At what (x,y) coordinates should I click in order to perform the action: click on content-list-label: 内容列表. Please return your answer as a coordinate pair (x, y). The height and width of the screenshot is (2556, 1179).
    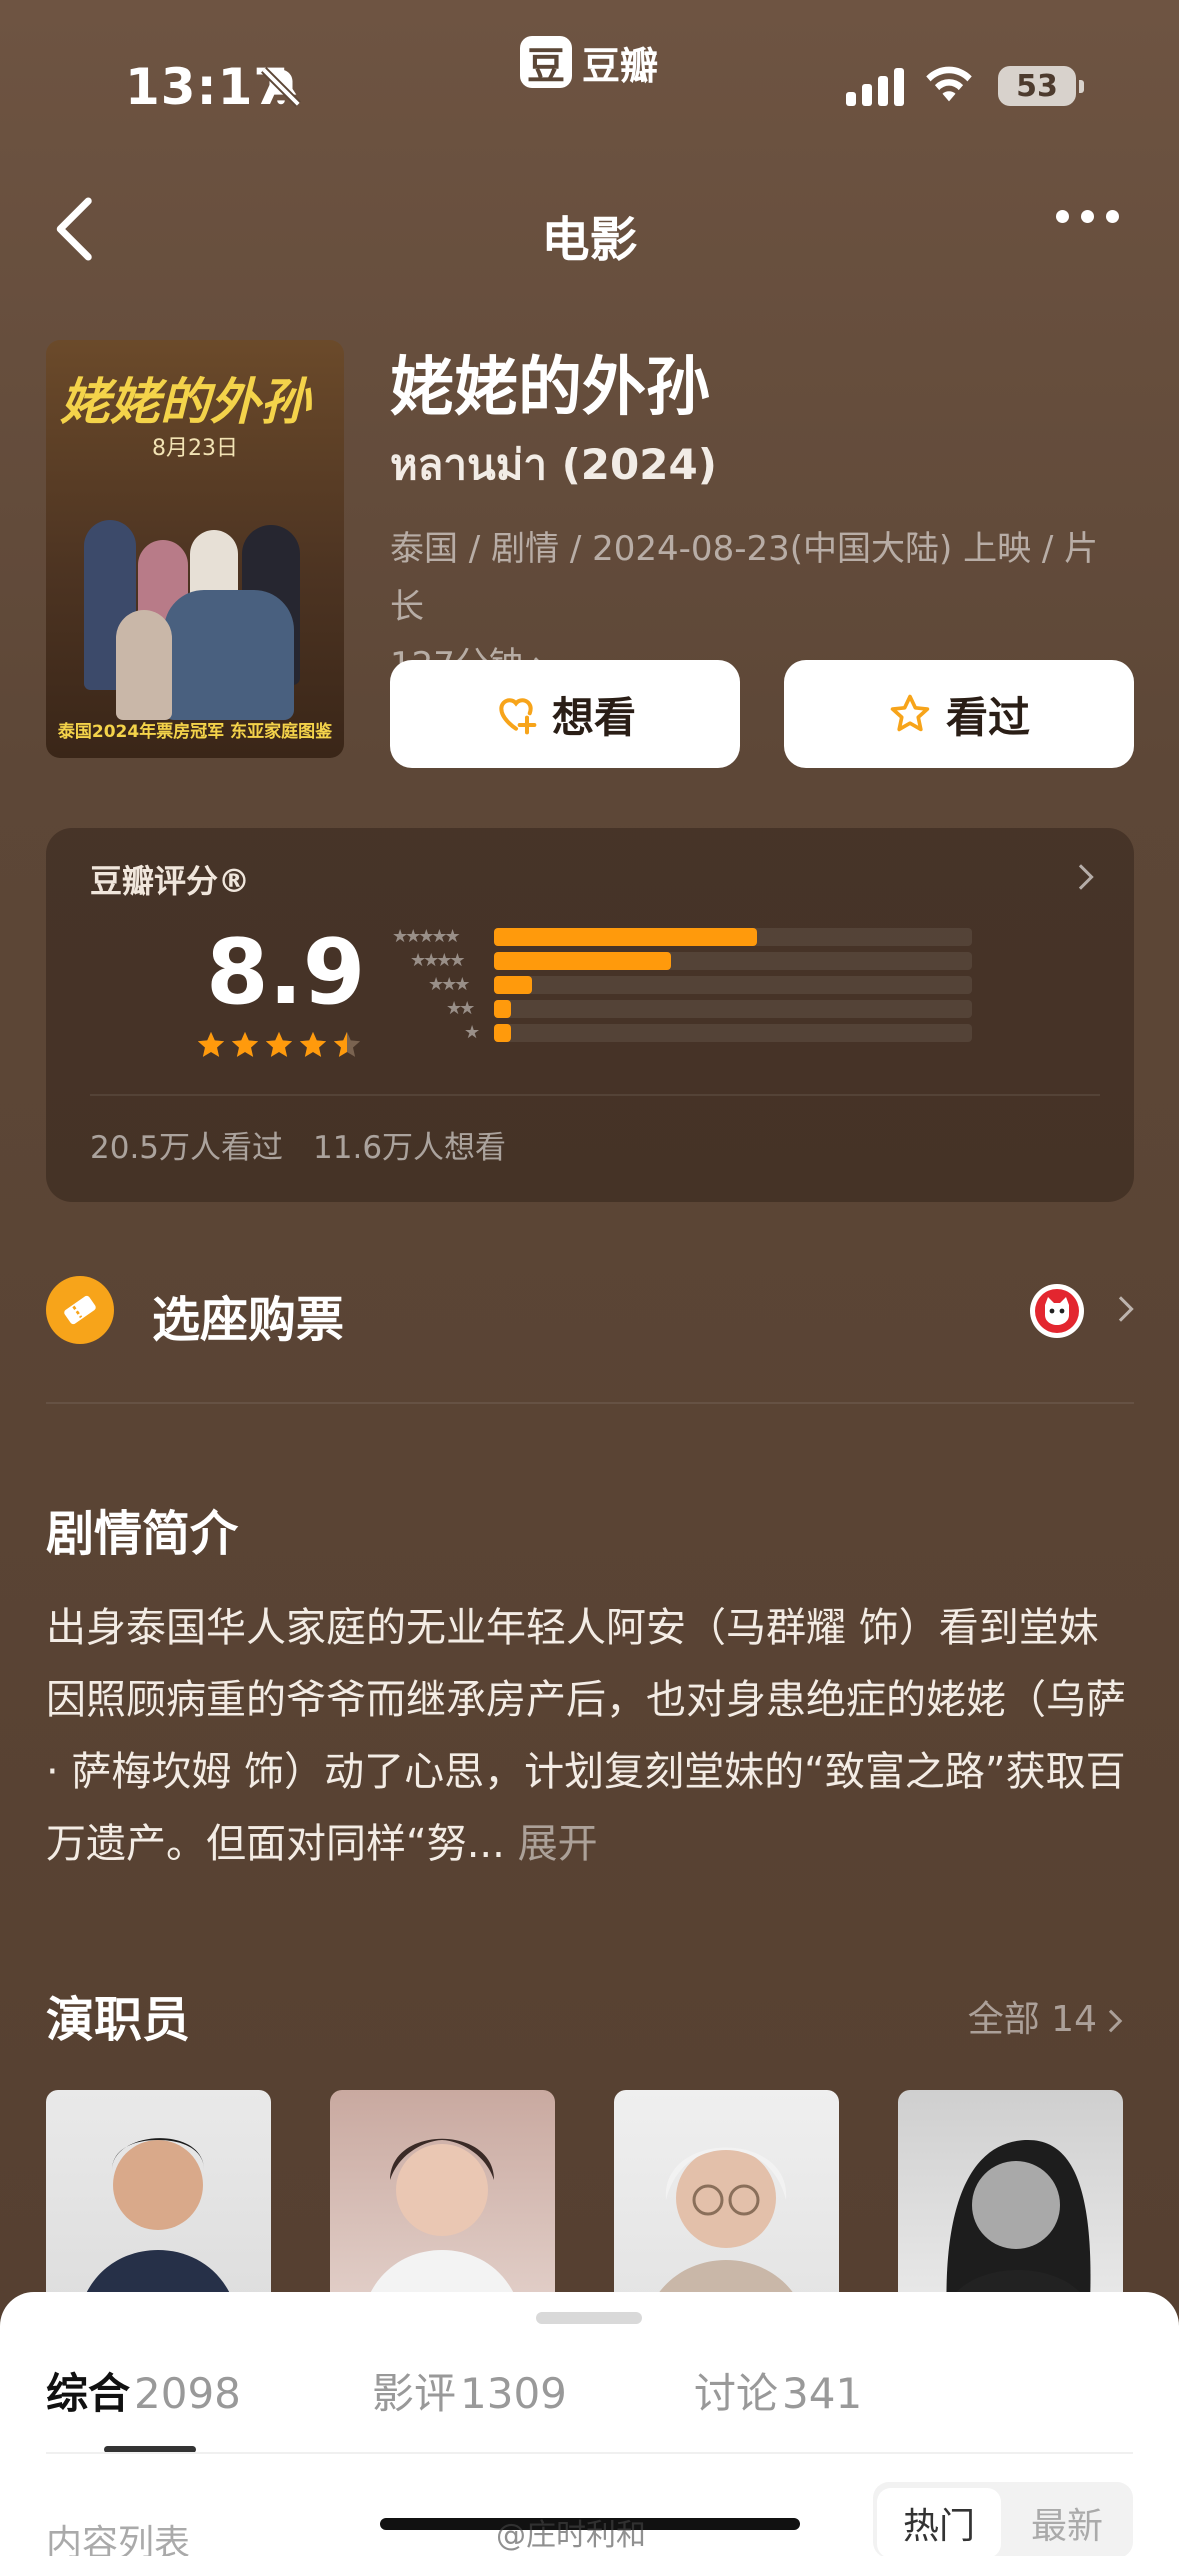
    Looking at the image, I should click on (118, 2539).